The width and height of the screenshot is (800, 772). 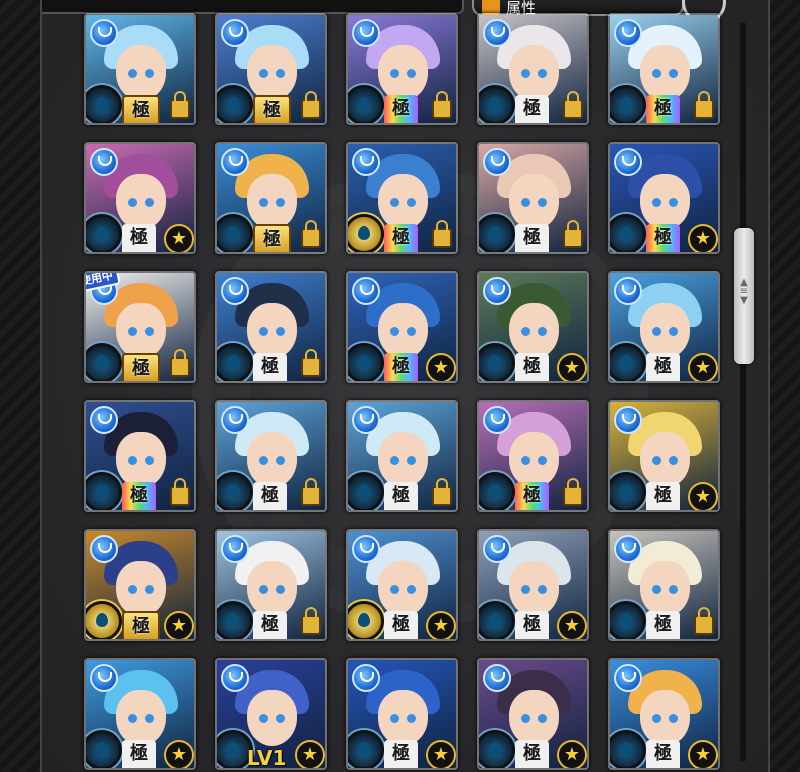 What do you see at coordinates (743, 392) in the screenshot?
I see `scrollbar-track` at bounding box center [743, 392].